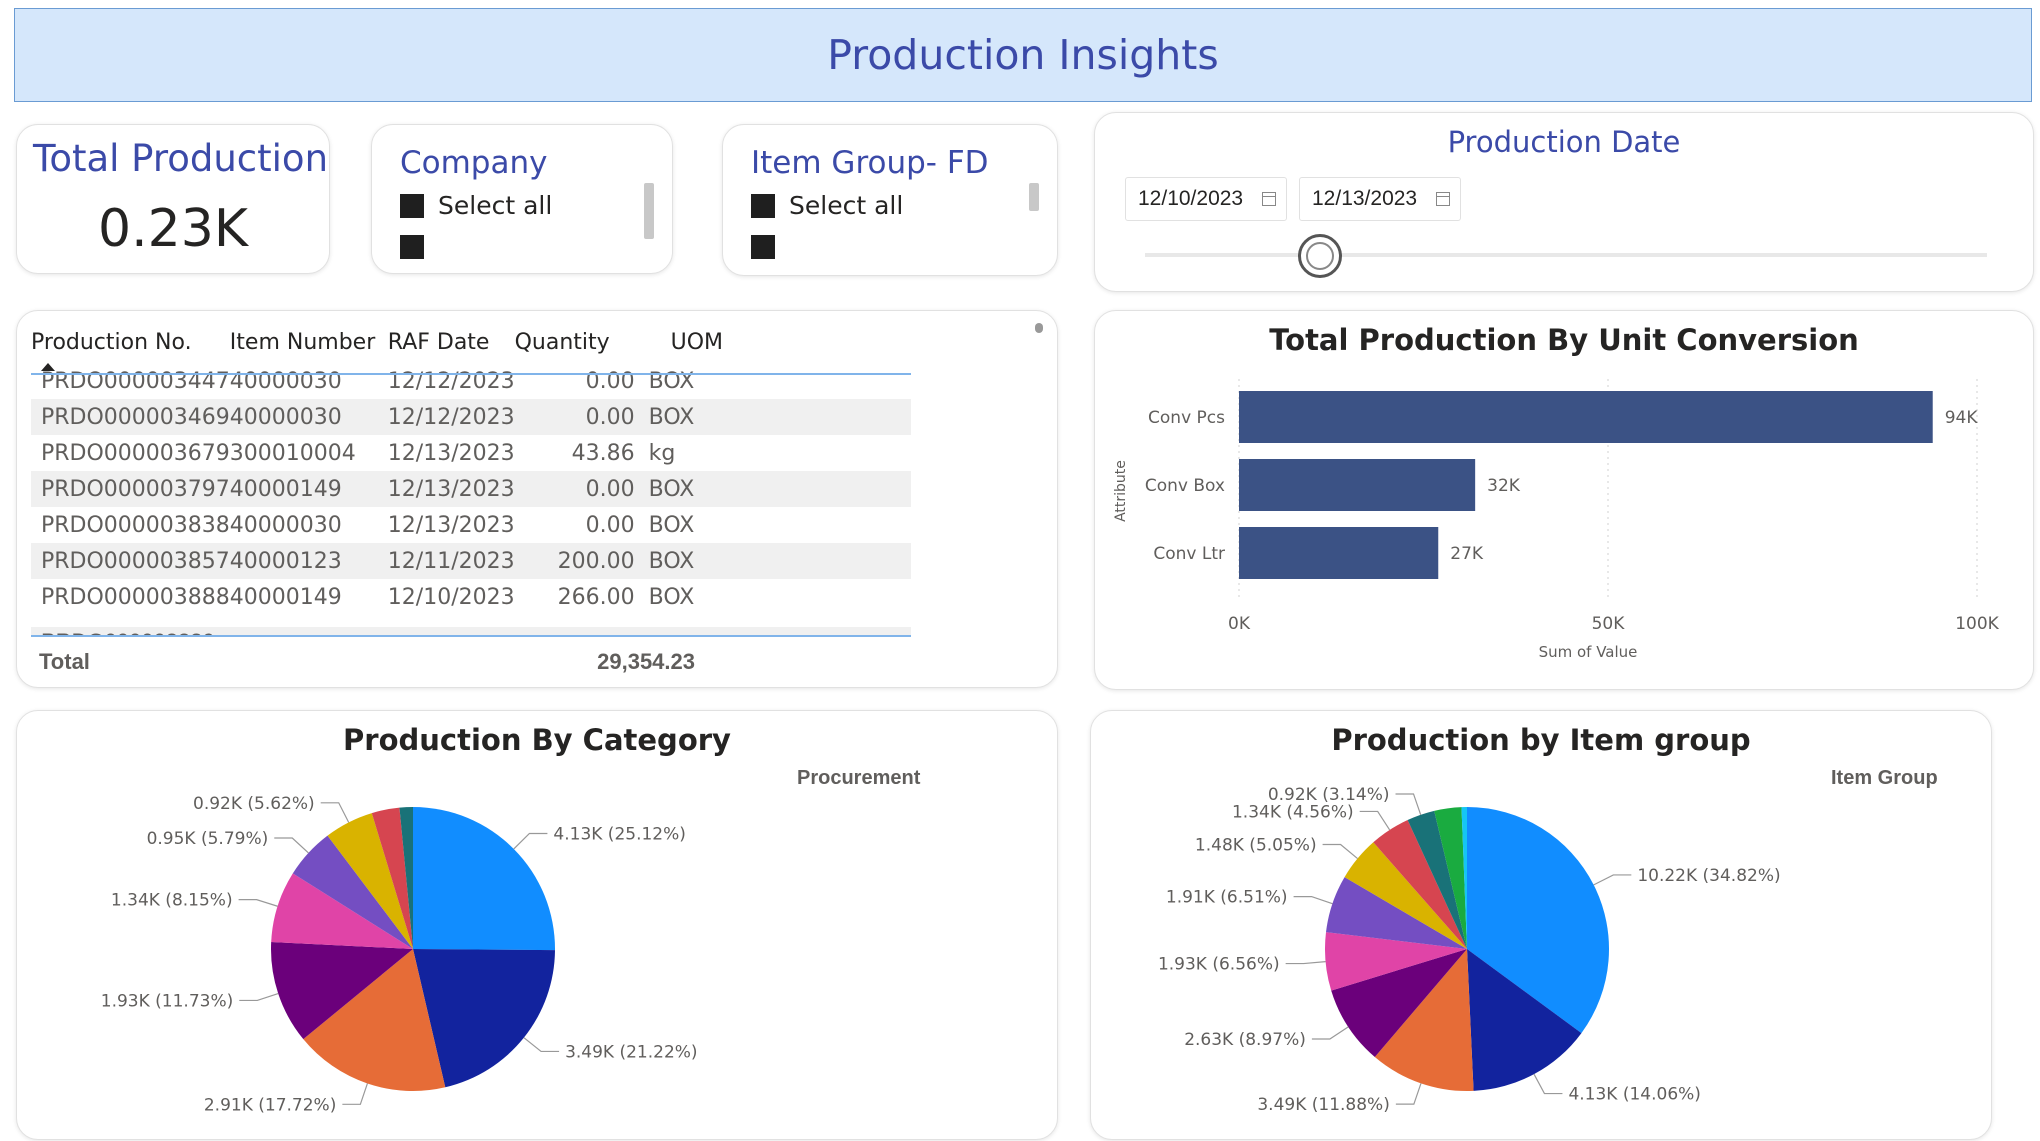  What do you see at coordinates (285, 597) in the screenshot?
I see `item-number-cell: 40000149` at bounding box center [285, 597].